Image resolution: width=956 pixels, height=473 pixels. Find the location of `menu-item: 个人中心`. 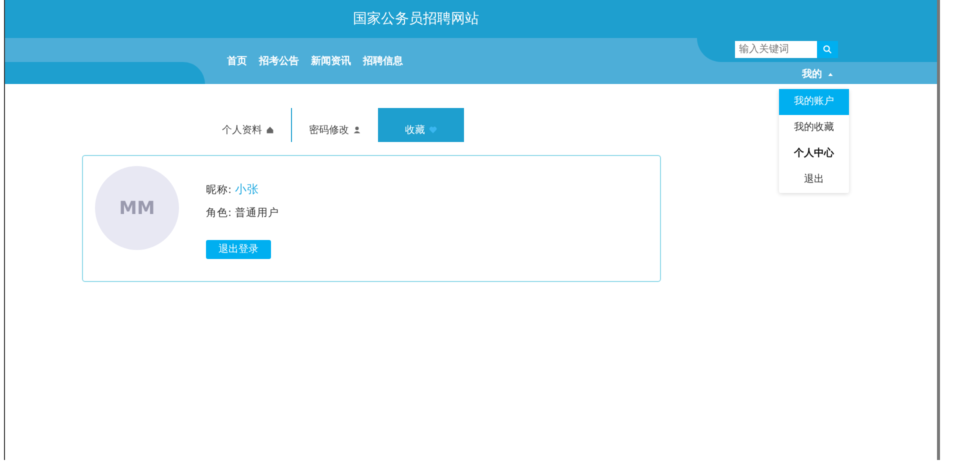

menu-item: 个人中心 is located at coordinates (814, 154).